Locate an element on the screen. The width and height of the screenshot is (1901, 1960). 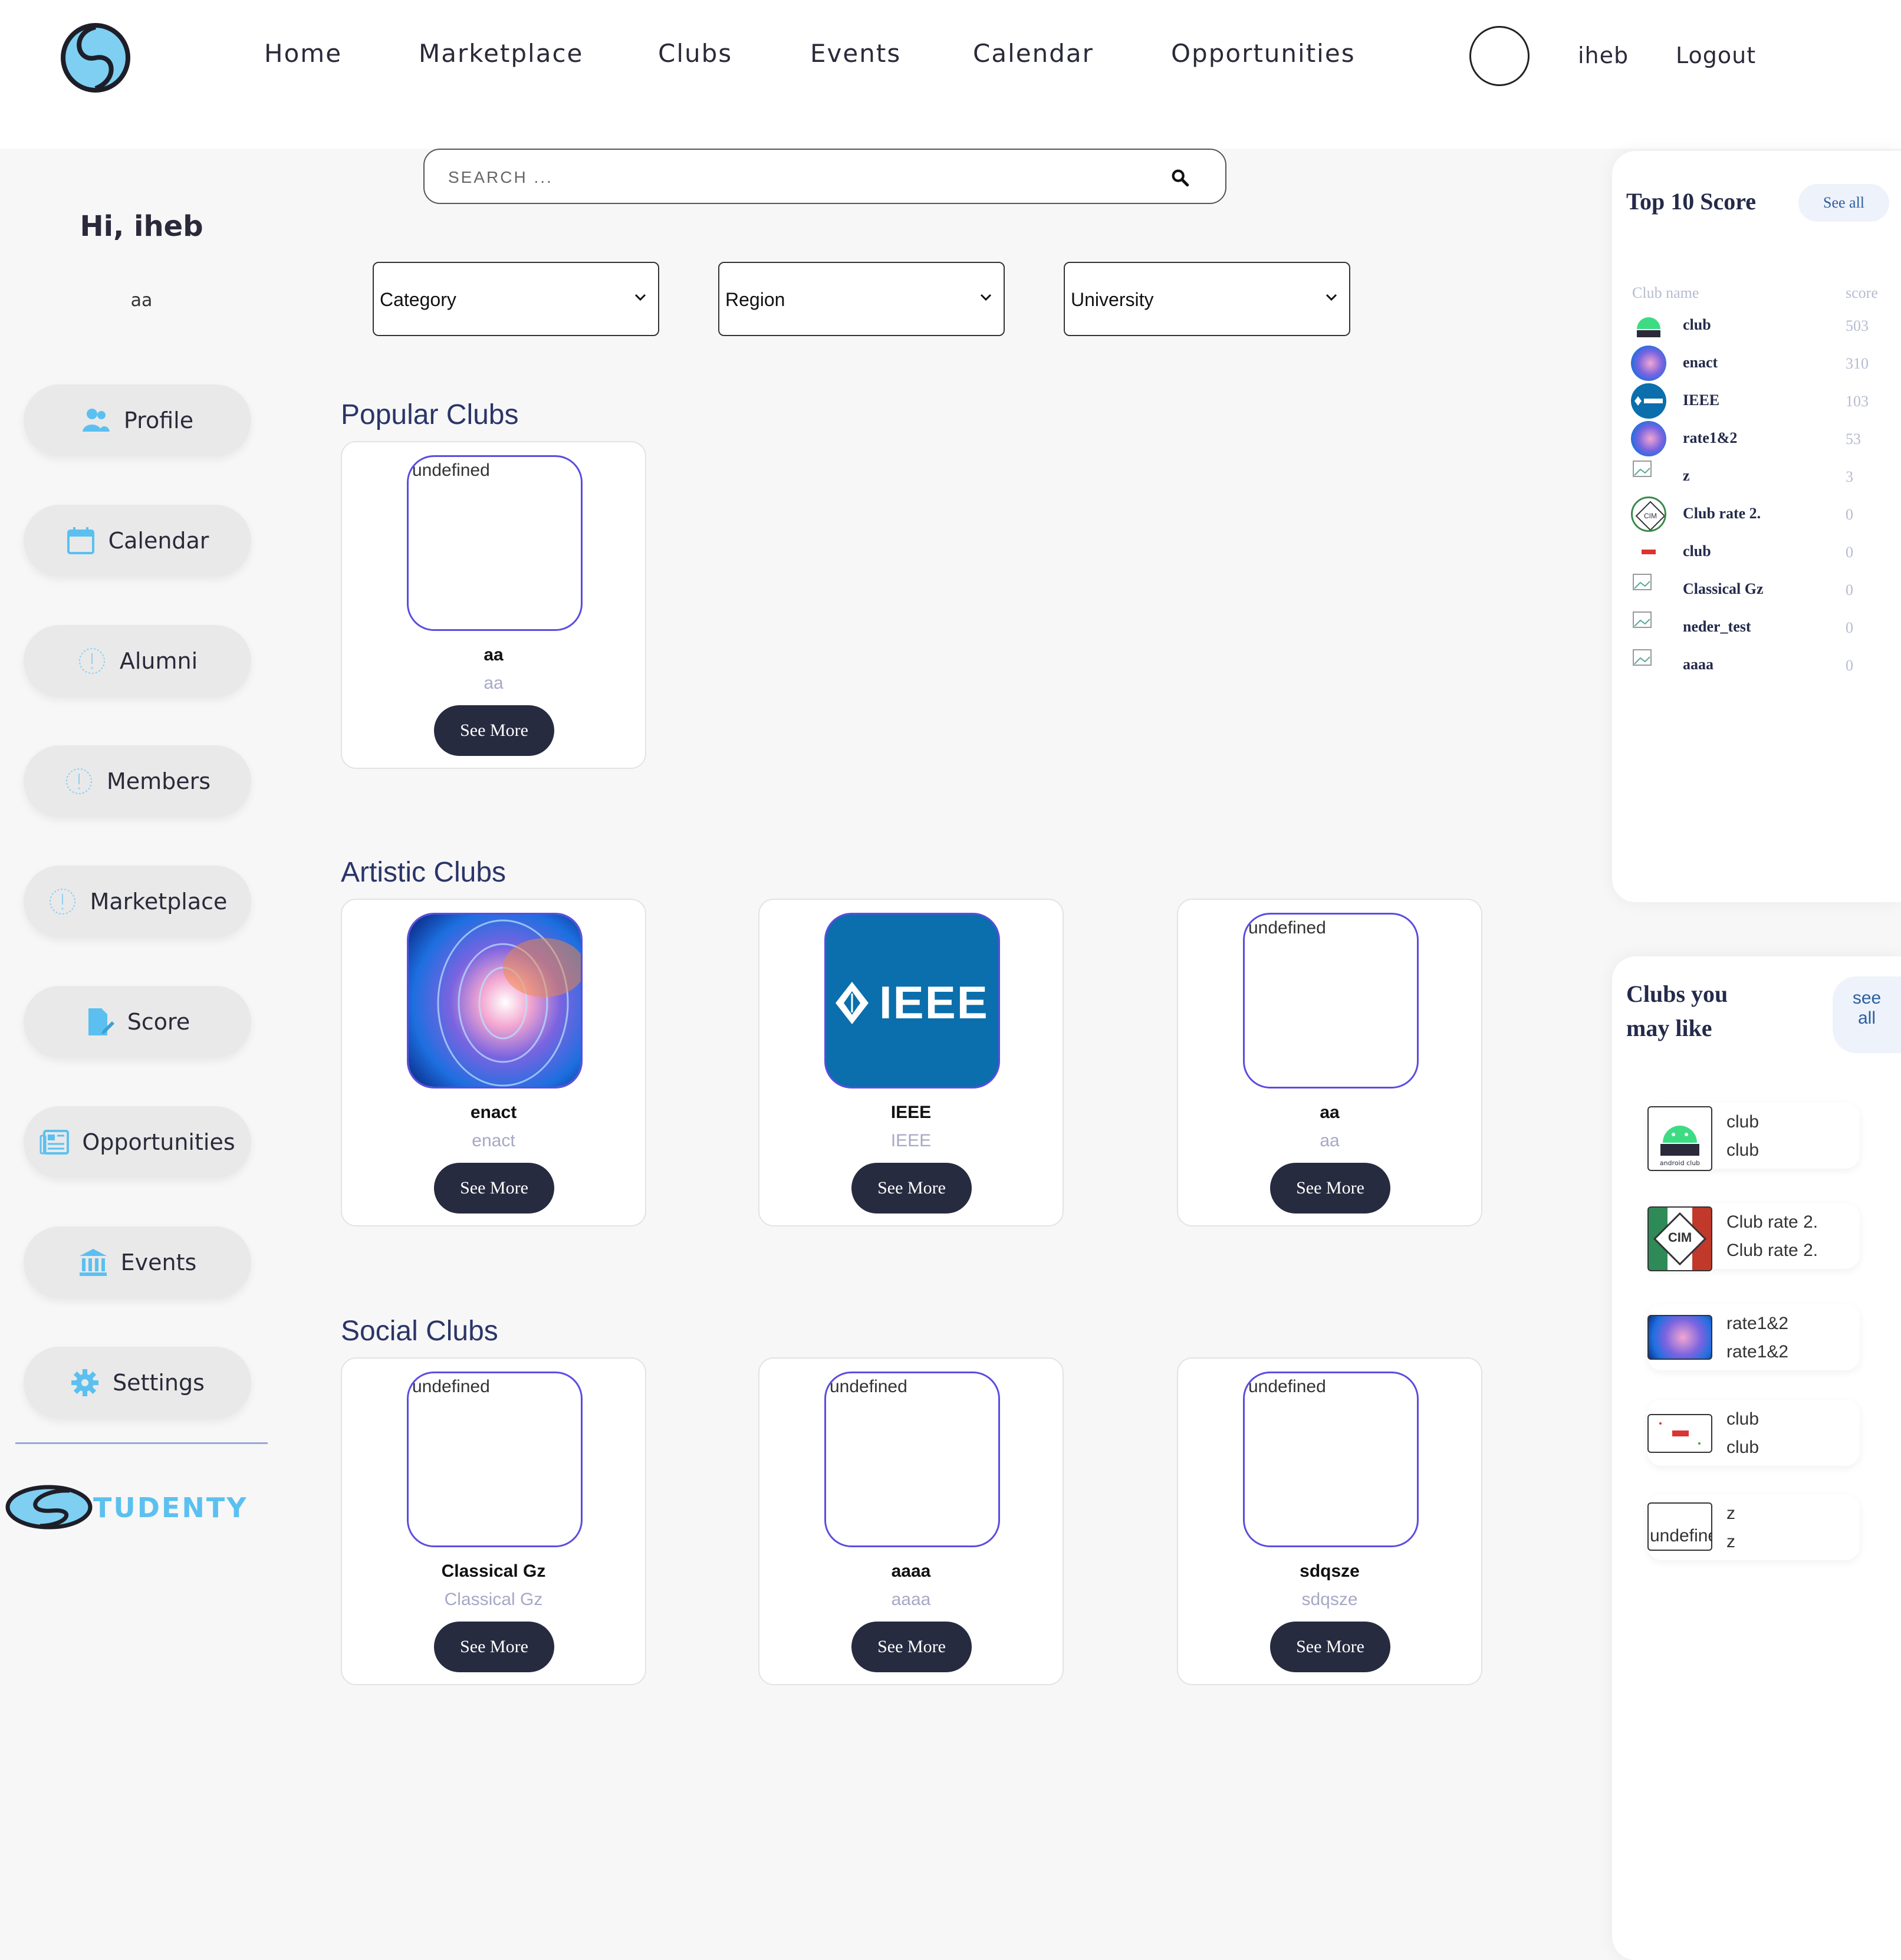
score-row: z 3 is located at coordinates (1756, 476).